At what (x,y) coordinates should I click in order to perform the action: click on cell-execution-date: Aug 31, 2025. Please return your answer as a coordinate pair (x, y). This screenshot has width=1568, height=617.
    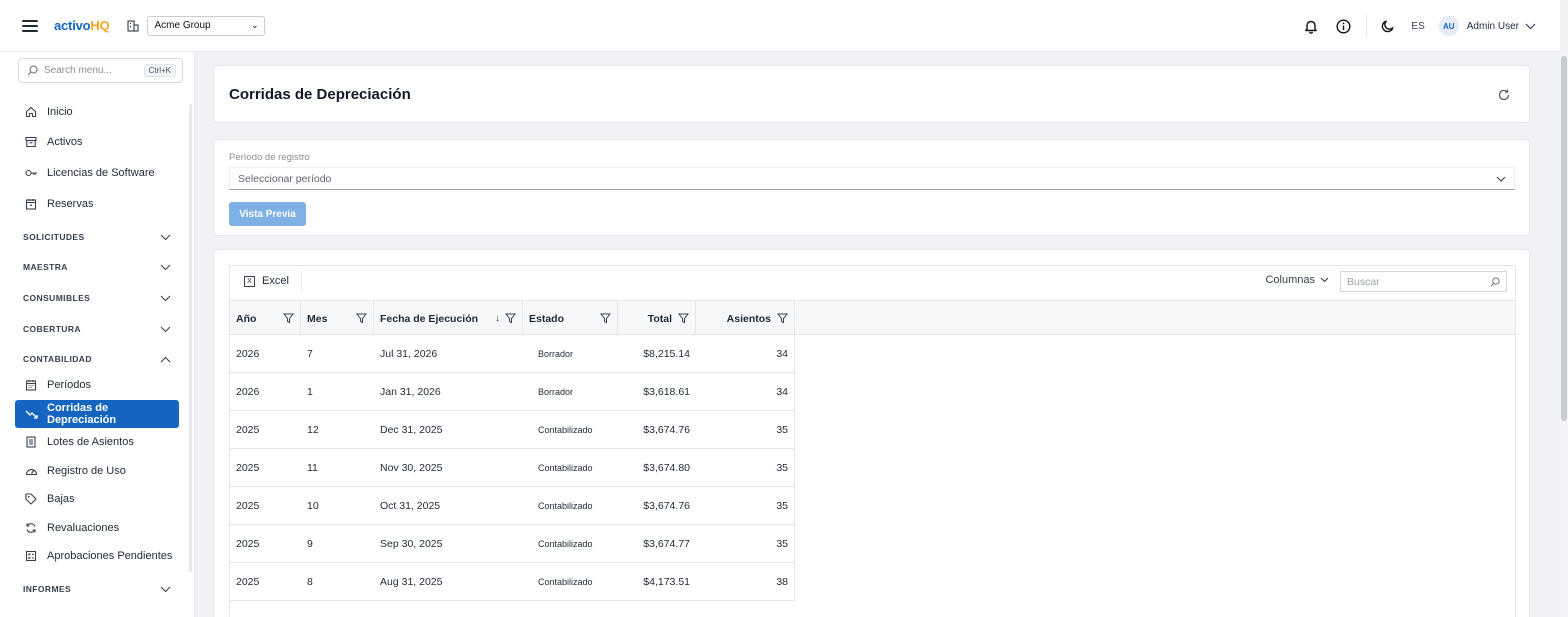
    Looking at the image, I should click on (411, 582).